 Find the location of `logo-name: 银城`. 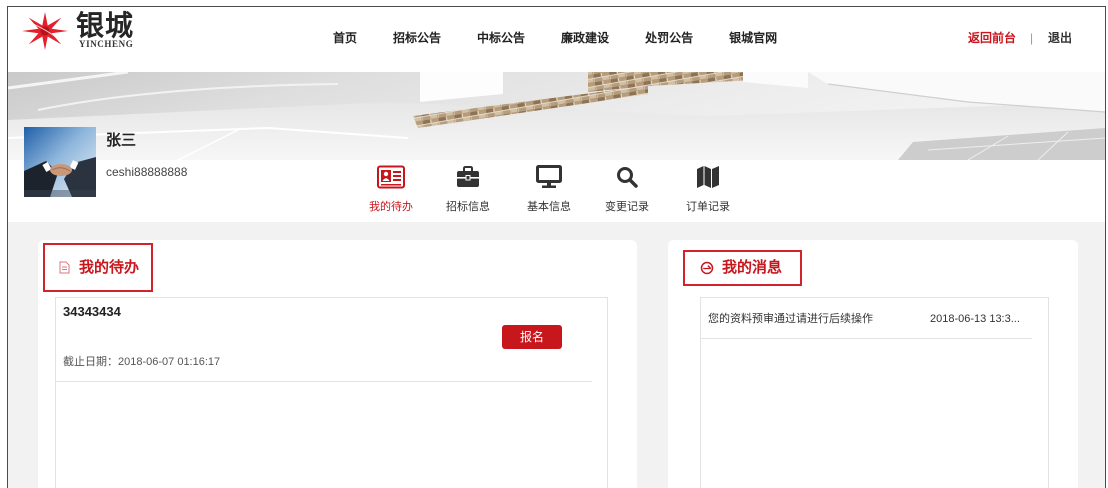

logo-name: 银城 is located at coordinates (105, 25).